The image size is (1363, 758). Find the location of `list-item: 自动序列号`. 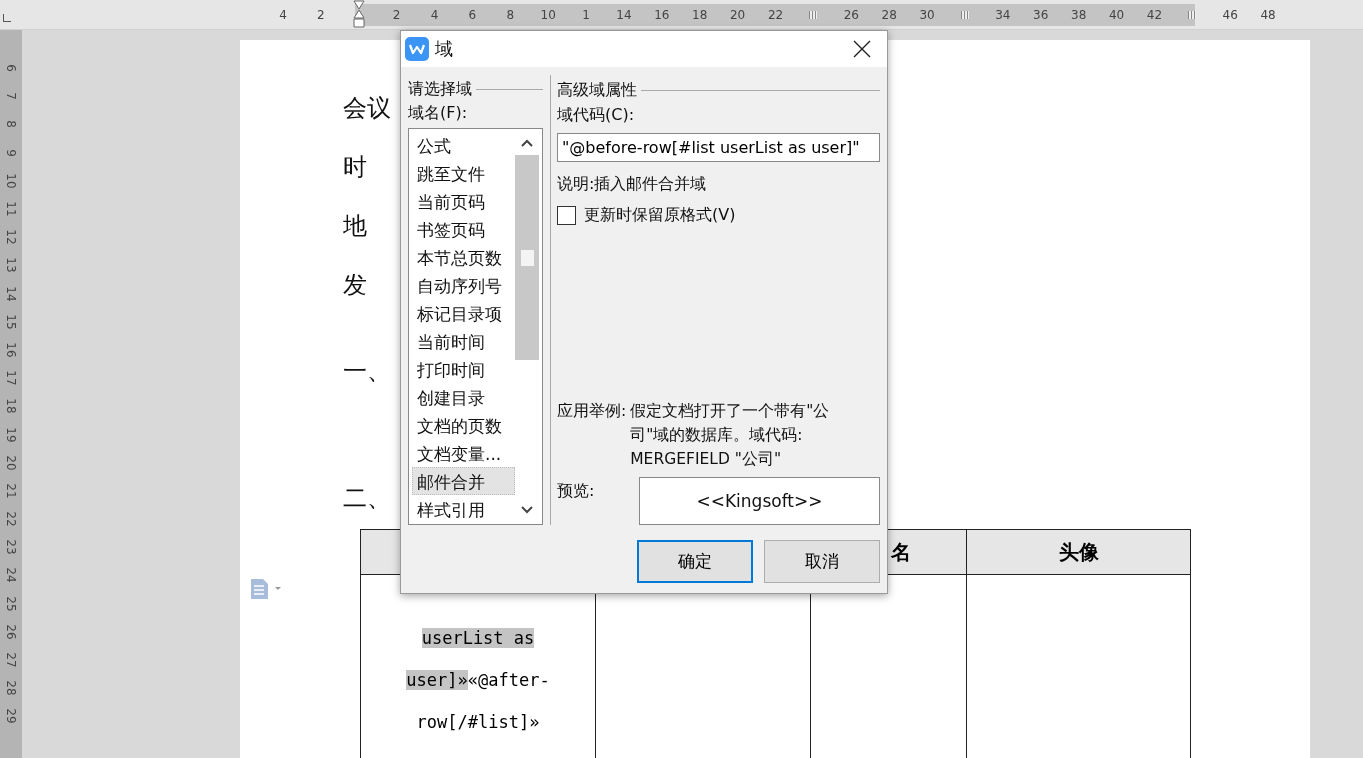

list-item: 自动序列号 is located at coordinates (463, 285).